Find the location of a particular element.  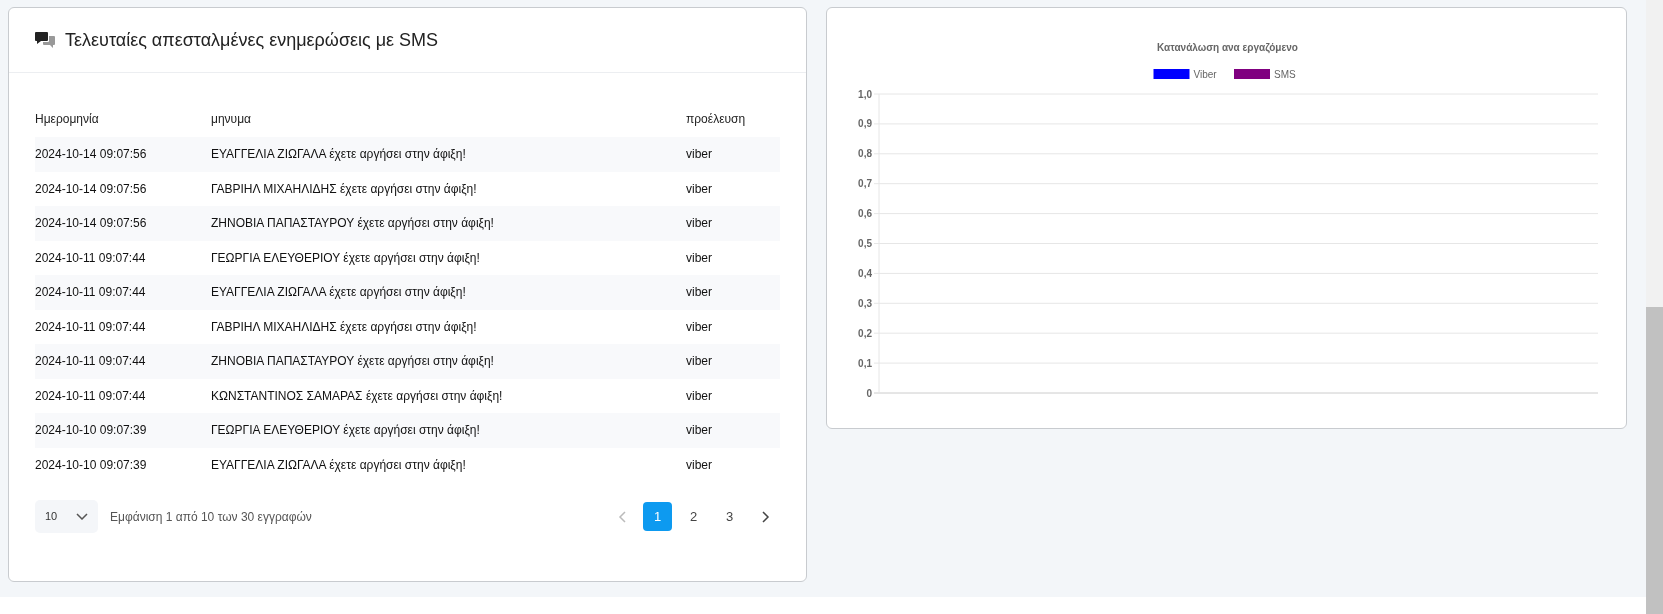

page-button: 3 is located at coordinates (729, 516).